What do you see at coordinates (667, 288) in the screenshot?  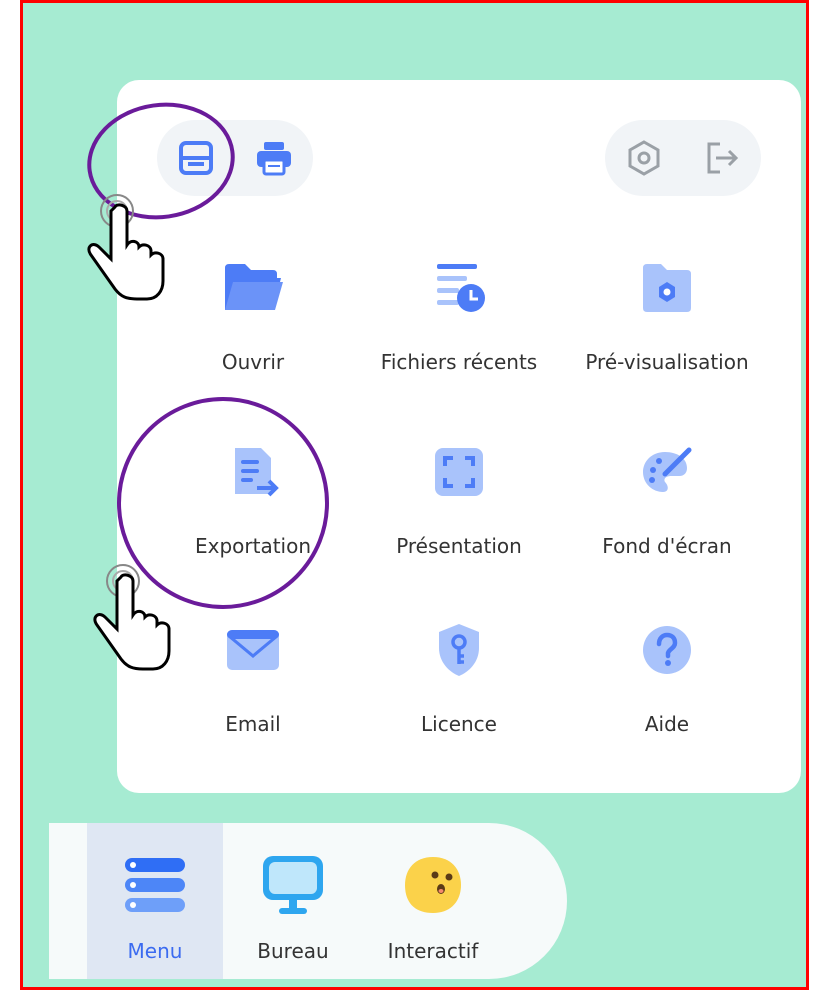 I see `preview-folder-icon` at bounding box center [667, 288].